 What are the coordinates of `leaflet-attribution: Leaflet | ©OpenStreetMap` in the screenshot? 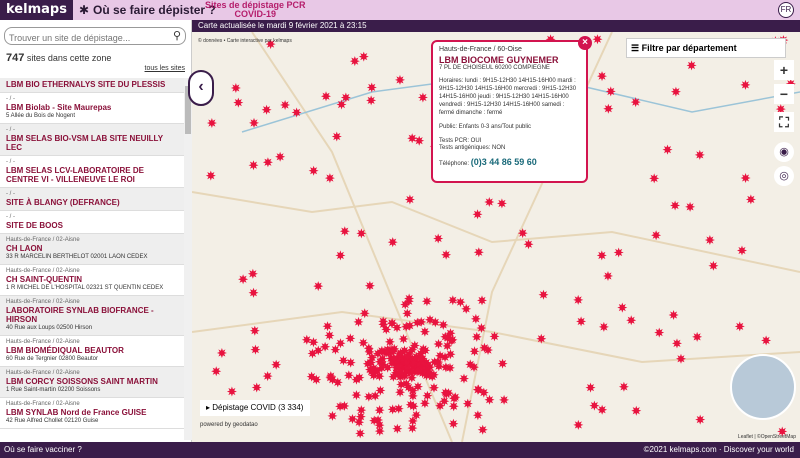 It's located at (767, 437).